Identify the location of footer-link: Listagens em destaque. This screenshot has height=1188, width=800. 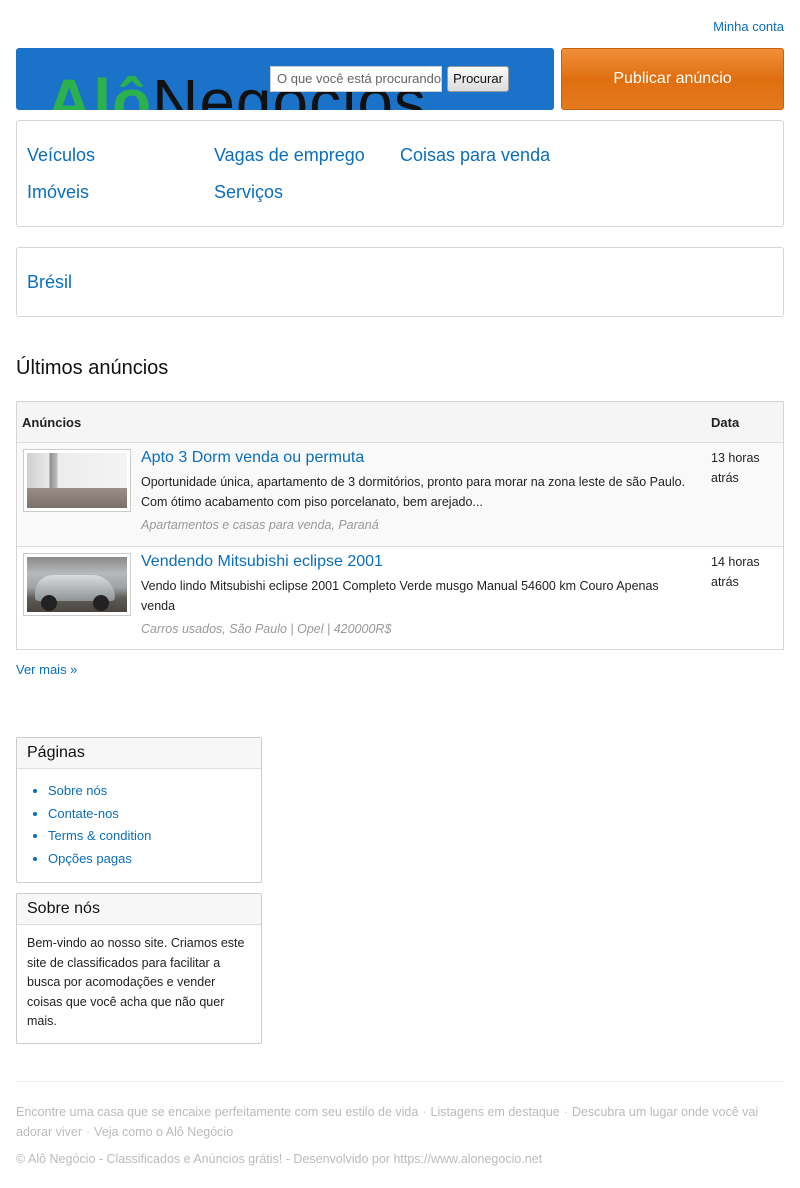
(495, 1112).